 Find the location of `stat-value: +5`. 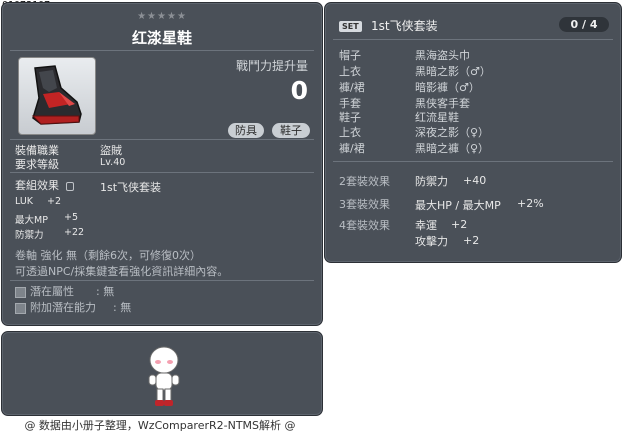

stat-value: +5 is located at coordinates (71, 217).